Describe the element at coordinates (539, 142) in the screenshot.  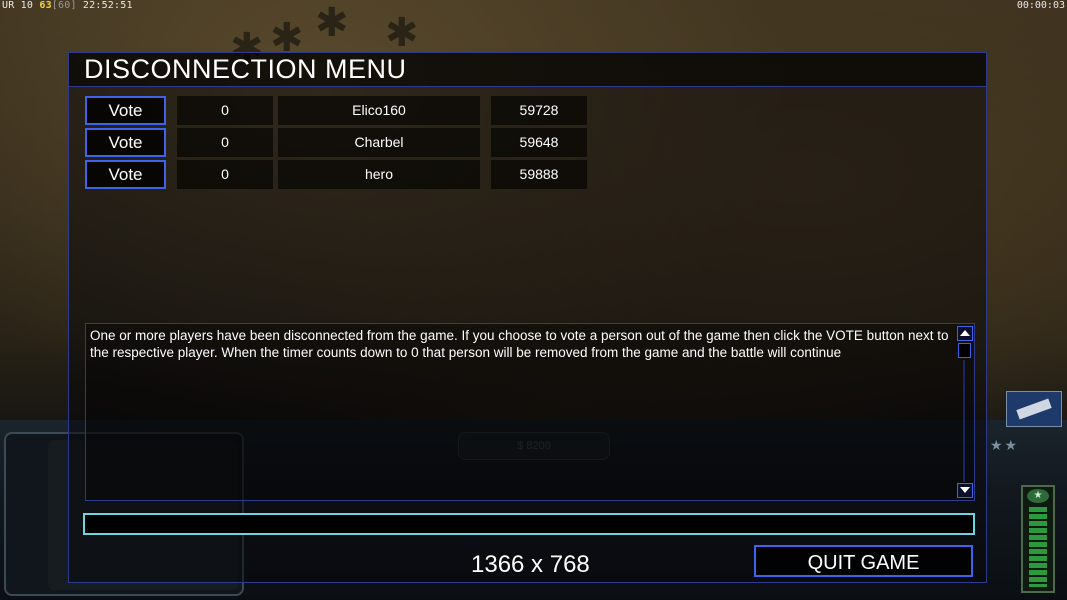
I see `player-port: 59648` at that location.